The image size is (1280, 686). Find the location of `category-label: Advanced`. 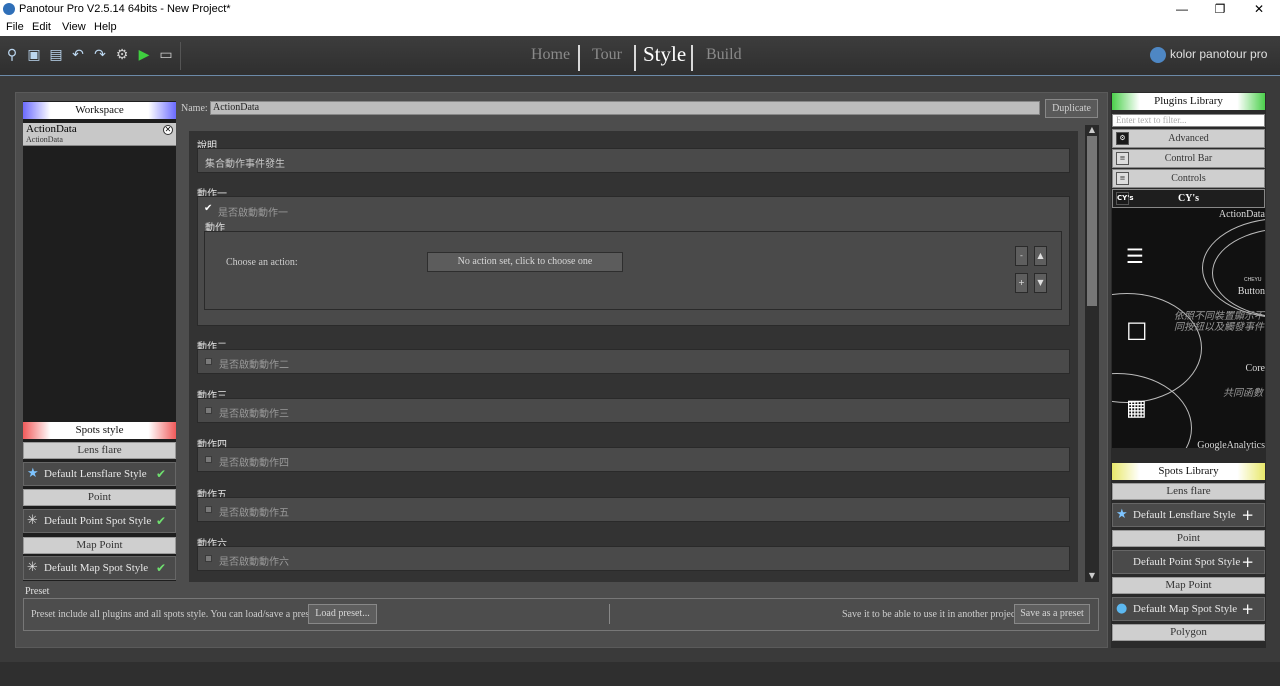

category-label: Advanced is located at coordinates (1188, 138).